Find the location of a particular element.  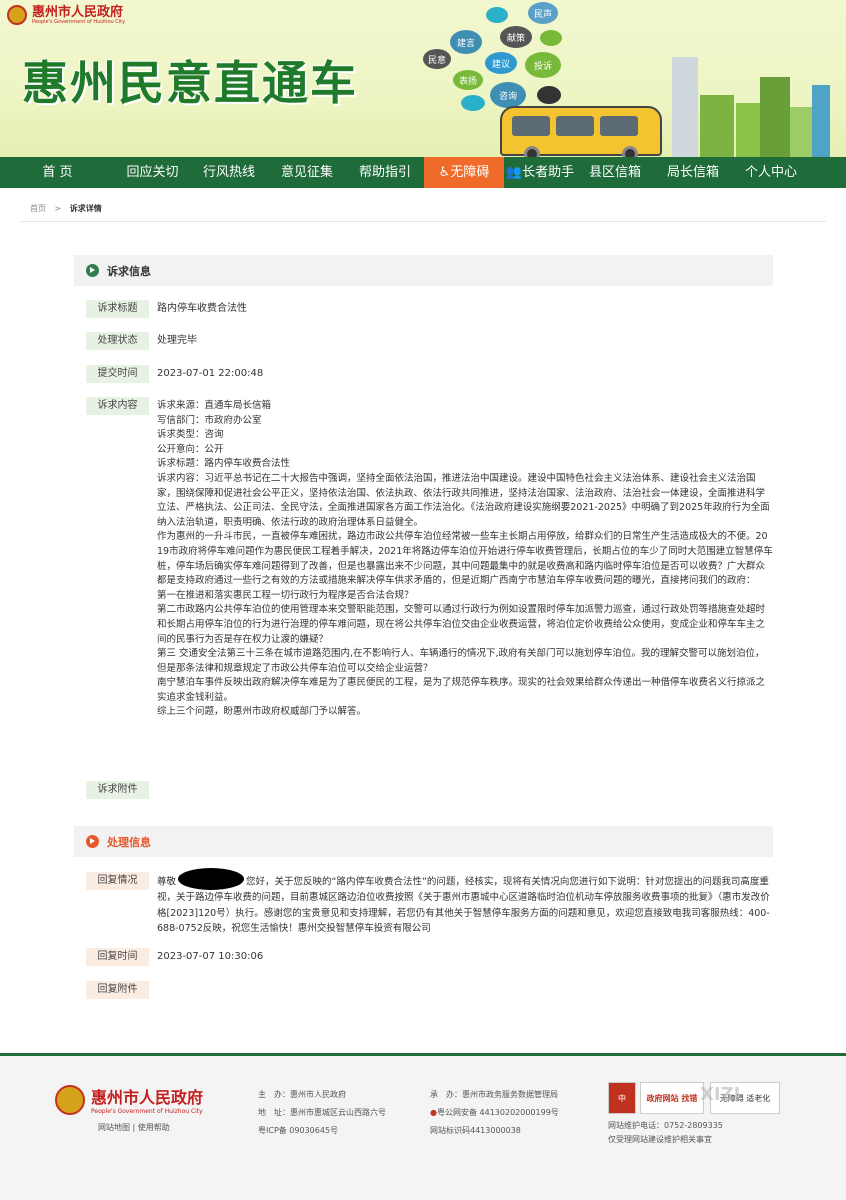

footer-organizer-value: 惠州市政务服务数据管理局 is located at coordinates (510, 1094).